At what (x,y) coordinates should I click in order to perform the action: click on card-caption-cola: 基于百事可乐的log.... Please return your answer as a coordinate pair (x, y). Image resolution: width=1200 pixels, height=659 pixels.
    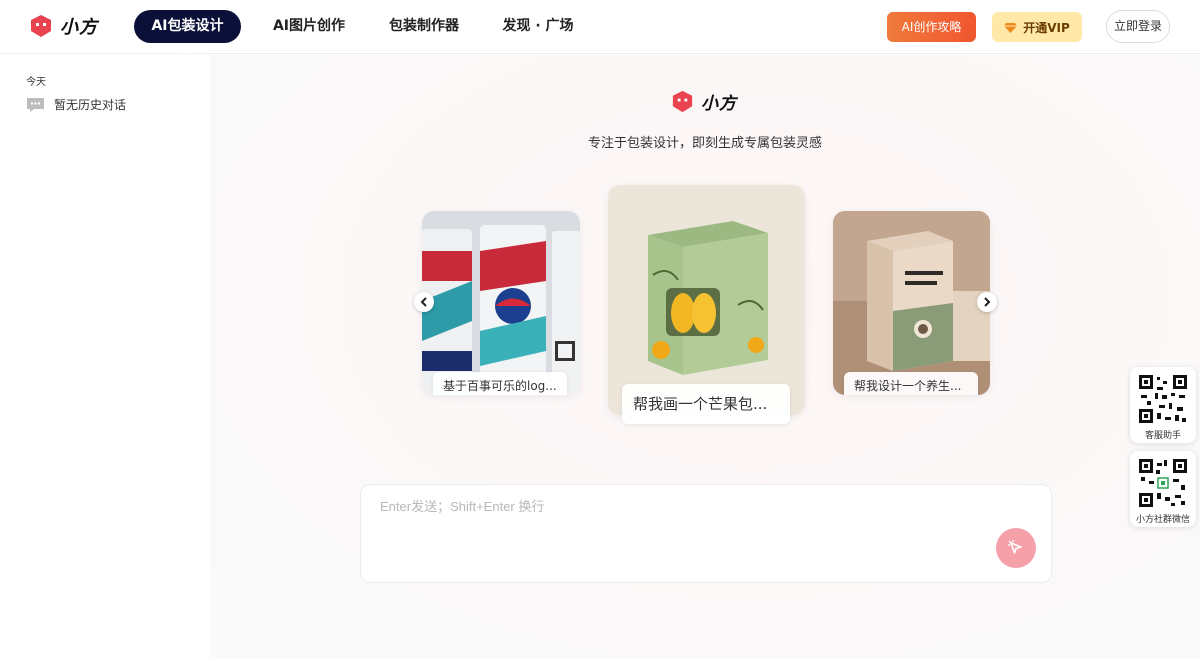
    Looking at the image, I should click on (500, 383).